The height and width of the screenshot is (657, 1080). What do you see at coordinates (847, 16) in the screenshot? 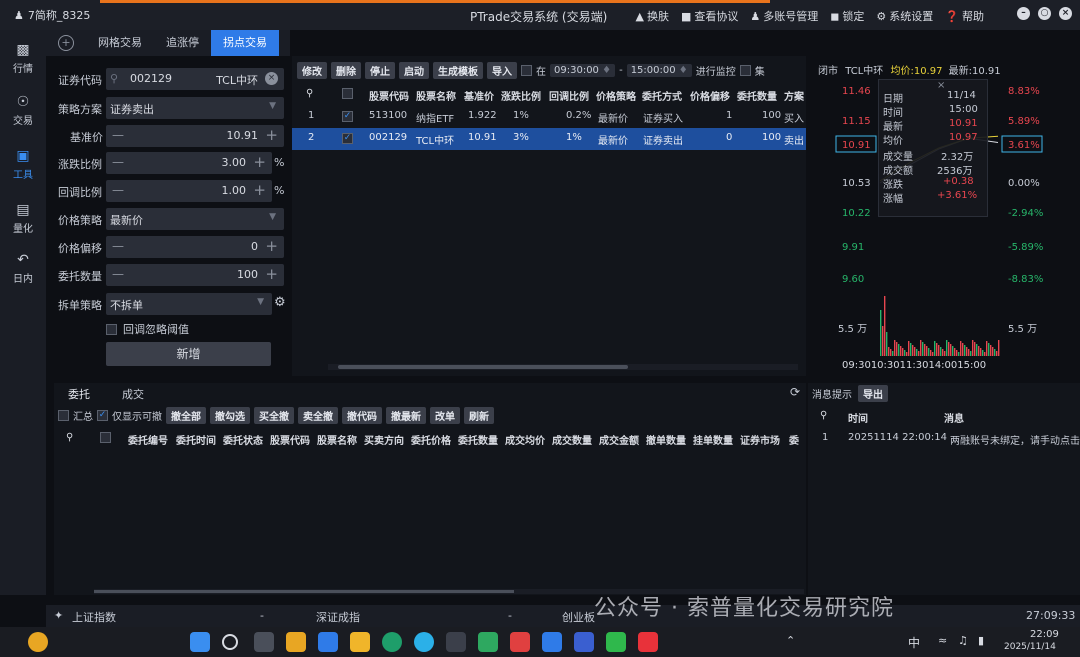
I see `menu-lock: ◼ 锁定` at bounding box center [847, 16].